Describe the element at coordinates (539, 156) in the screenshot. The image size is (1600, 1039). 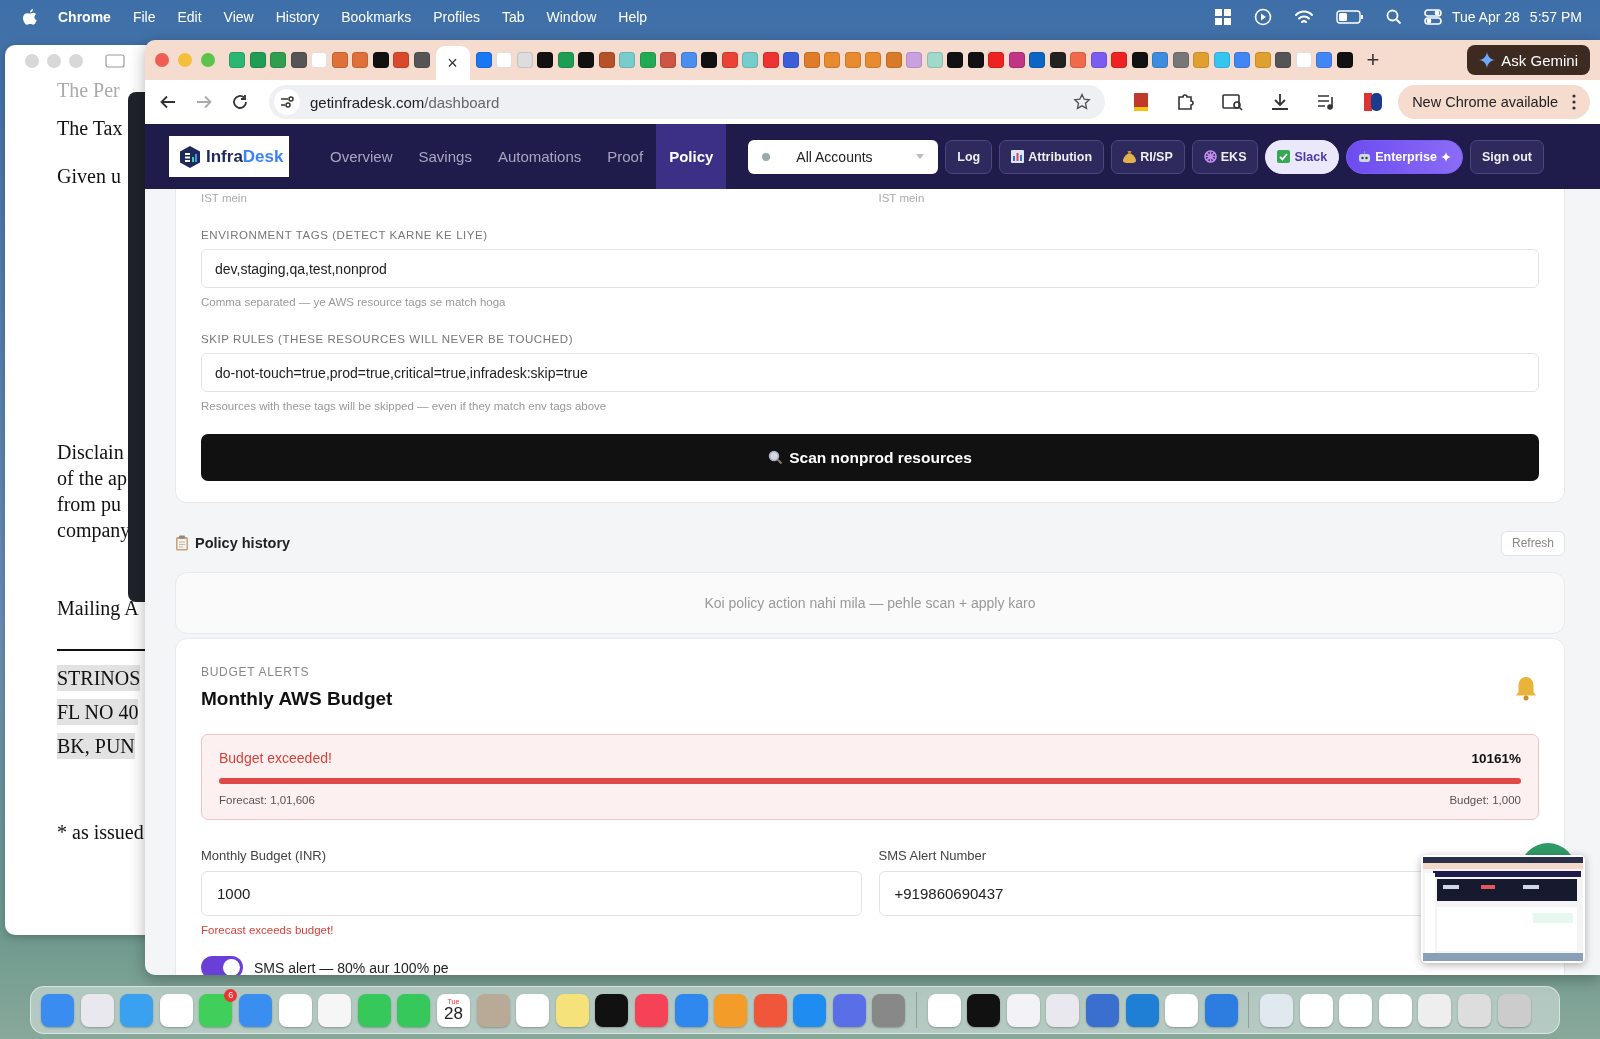
I see `nav-tab: Automations` at that location.